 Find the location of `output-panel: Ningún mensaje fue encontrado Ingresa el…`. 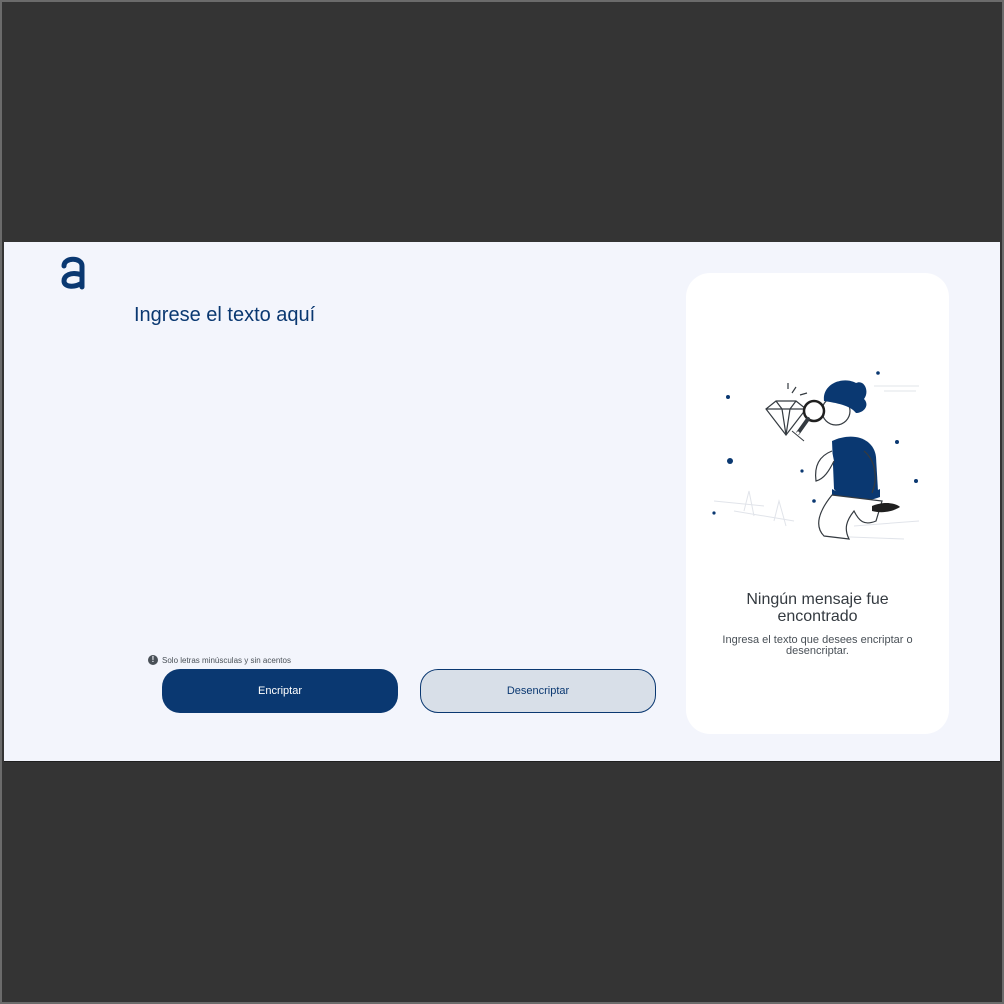

output-panel: Ningún mensaje fue encontrado Ingresa el… is located at coordinates (817, 503).